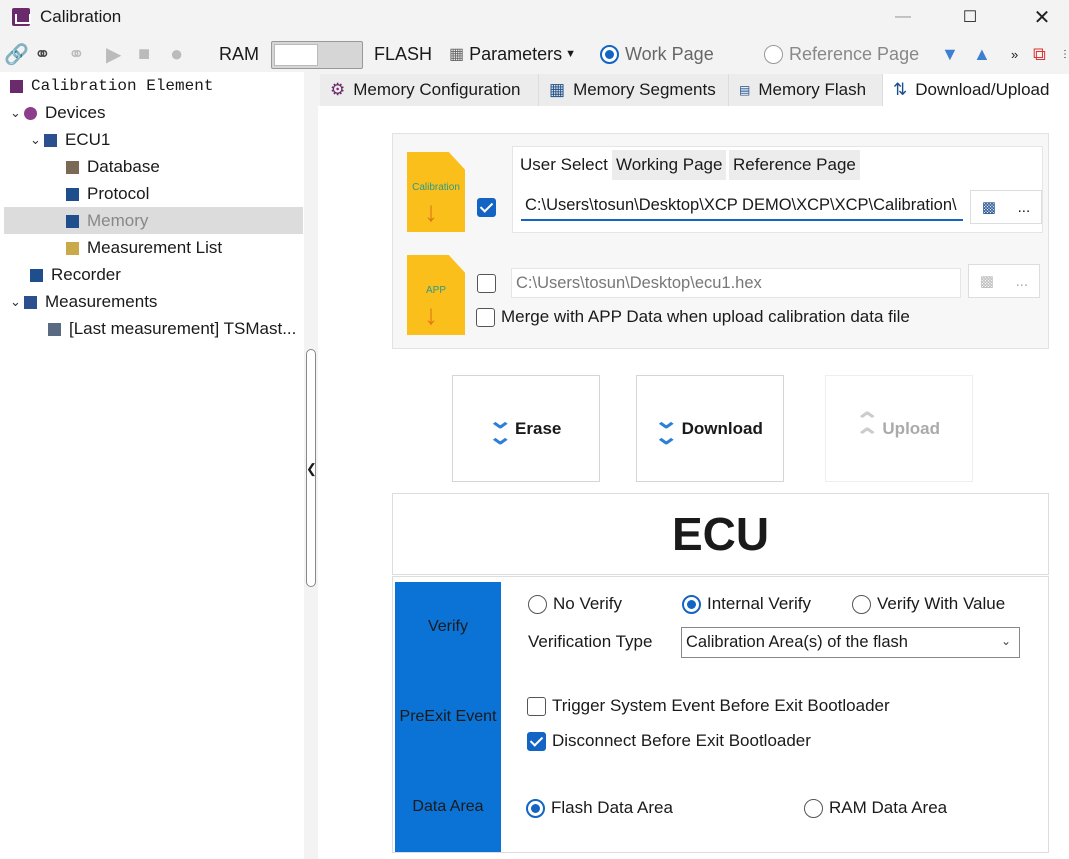  Describe the element at coordinates (681, 740) in the screenshot. I see `disconnect-before-exit-label: Disconnect Before Exit Bootloader` at that location.